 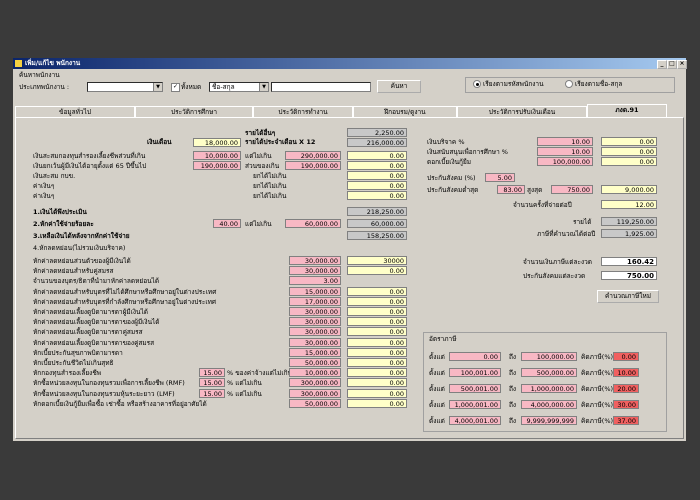 What do you see at coordinates (628, 296) in the screenshot?
I see `recalculate-tax-button: คำนวณภาษีใหม่` at bounding box center [628, 296].